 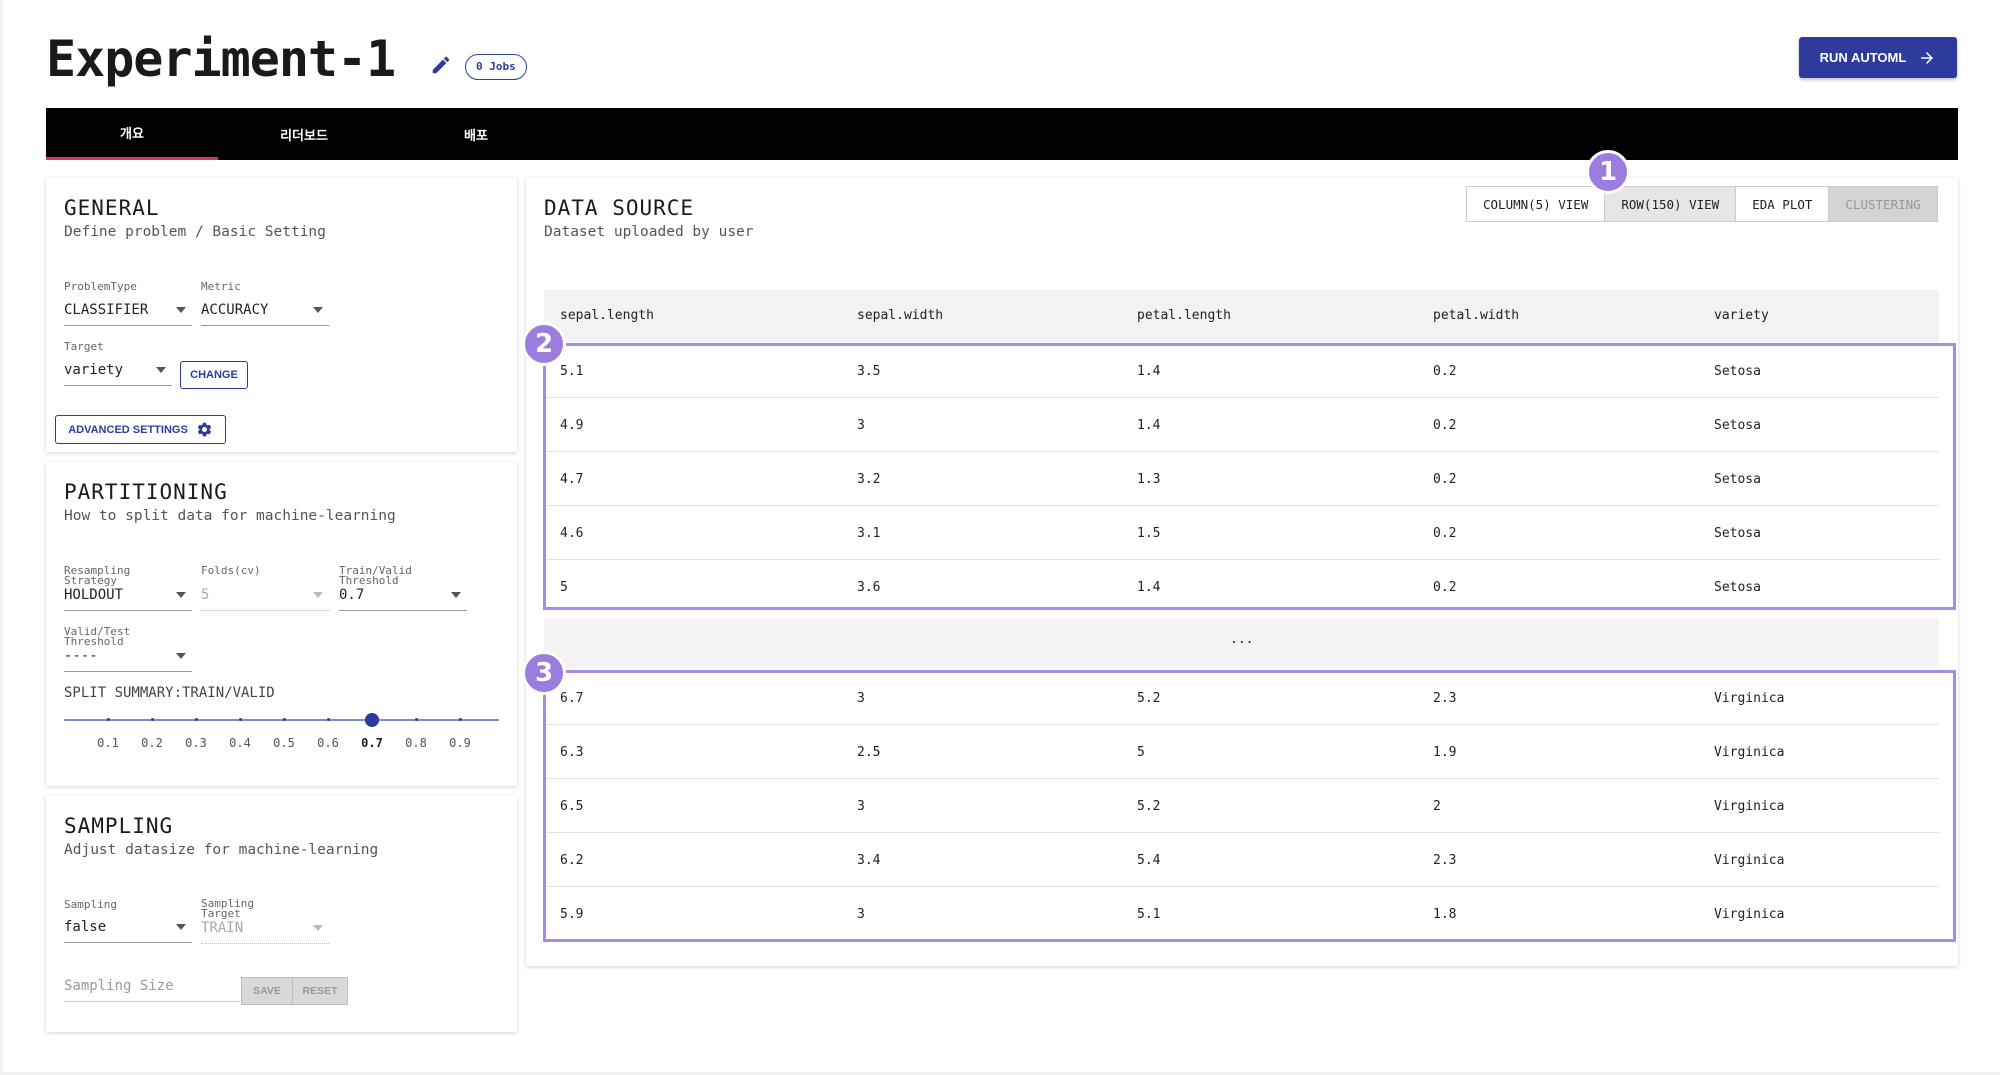 What do you see at coordinates (230, 516) in the screenshot?
I see `partitioning-subtitle: How to split data for machine-learning` at bounding box center [230, 516].